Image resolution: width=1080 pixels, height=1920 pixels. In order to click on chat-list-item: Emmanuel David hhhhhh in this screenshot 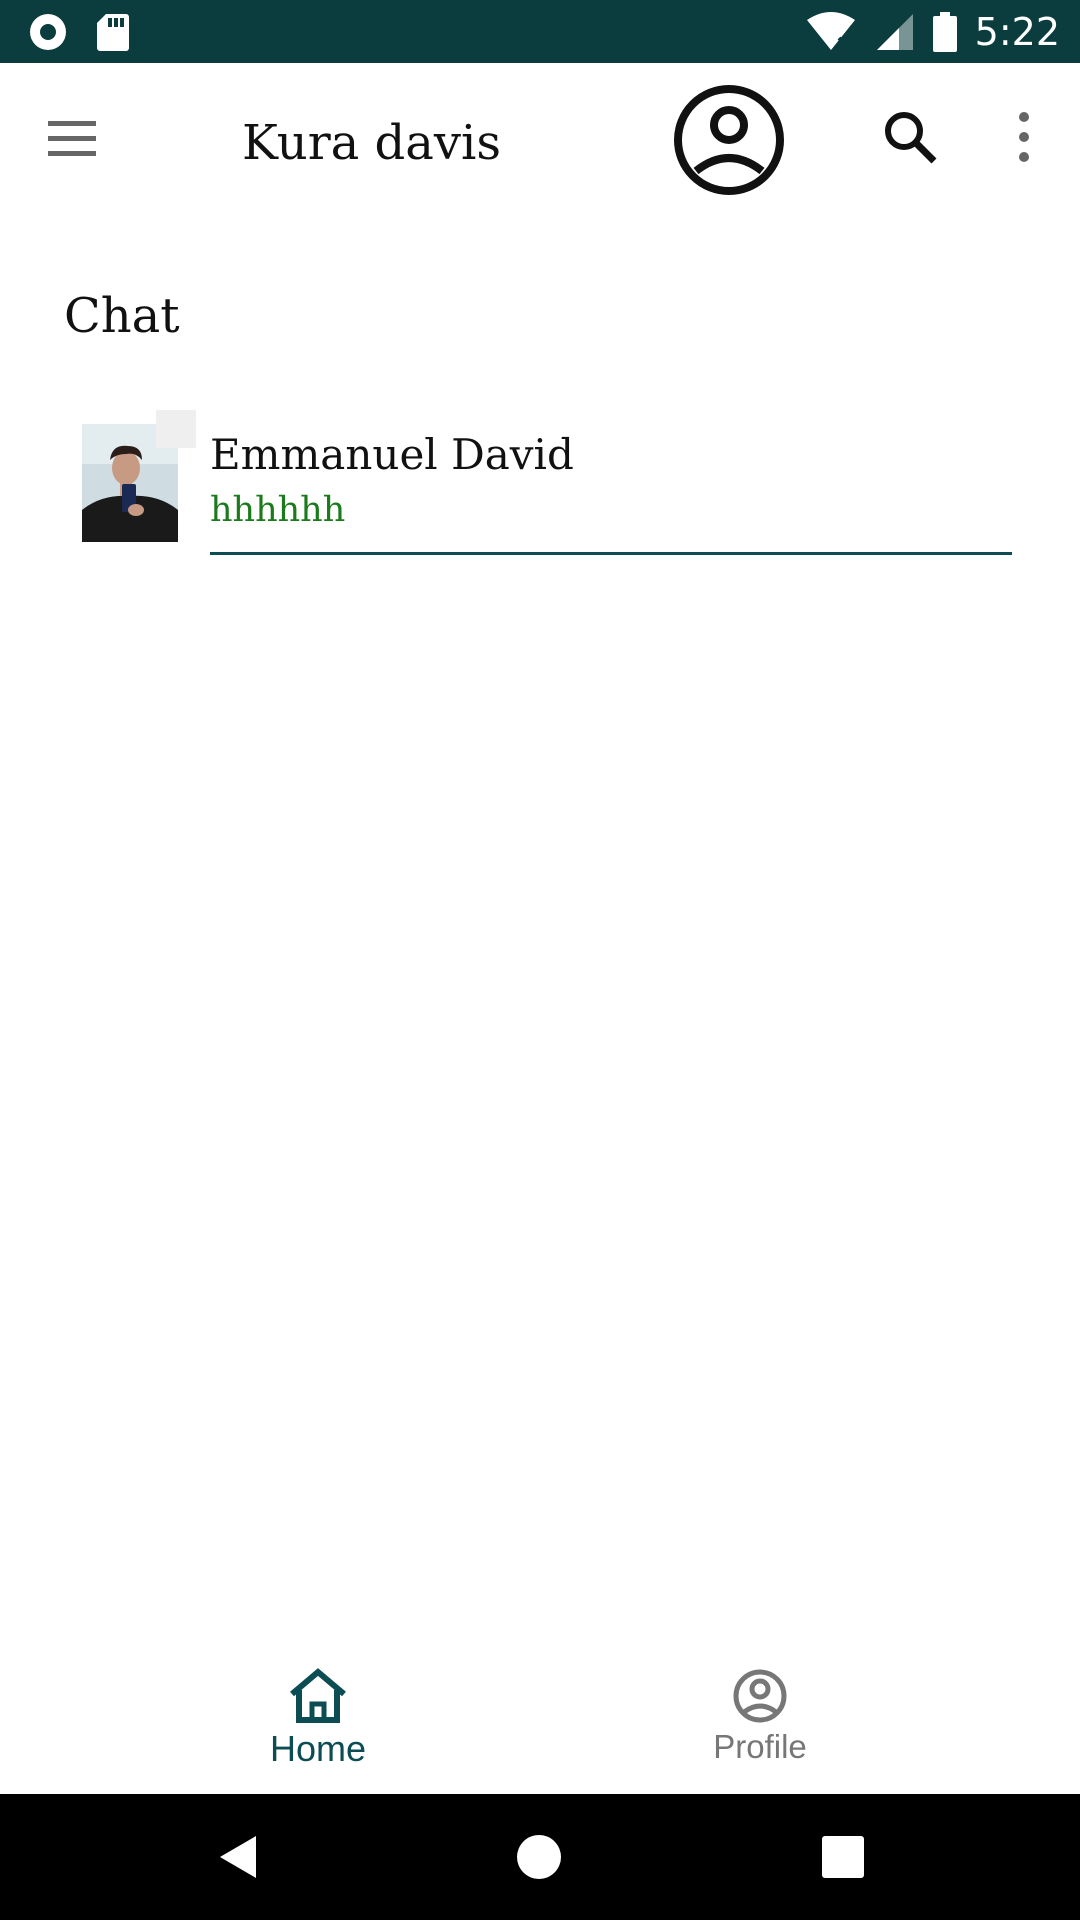, I will do `click(547, 485)`.